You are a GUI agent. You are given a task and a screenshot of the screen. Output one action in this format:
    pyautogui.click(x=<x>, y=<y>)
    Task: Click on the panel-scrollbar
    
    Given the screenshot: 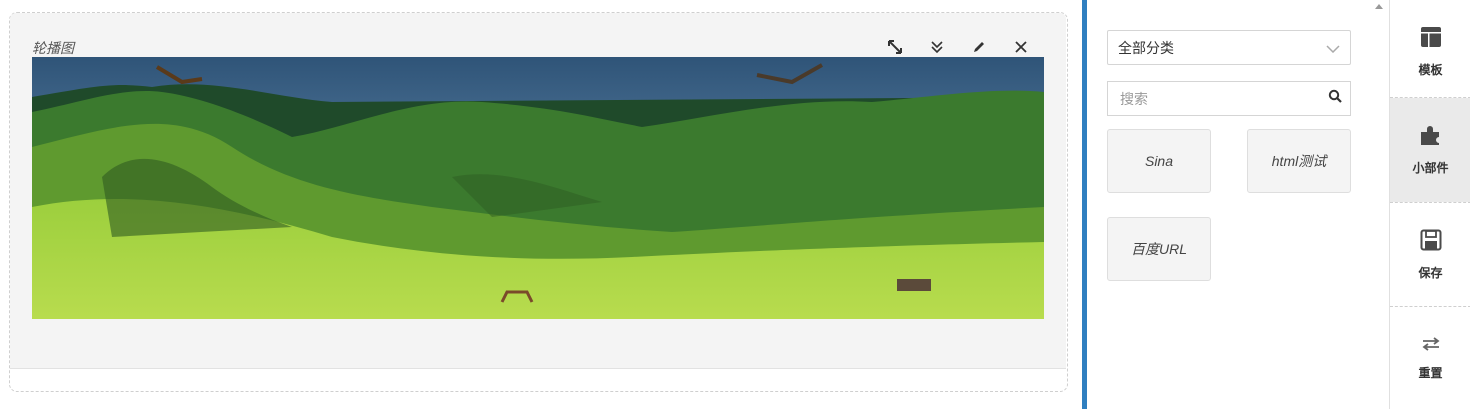 What is the action you would take?
    pyautogui.click(x=1379, y=204)
    